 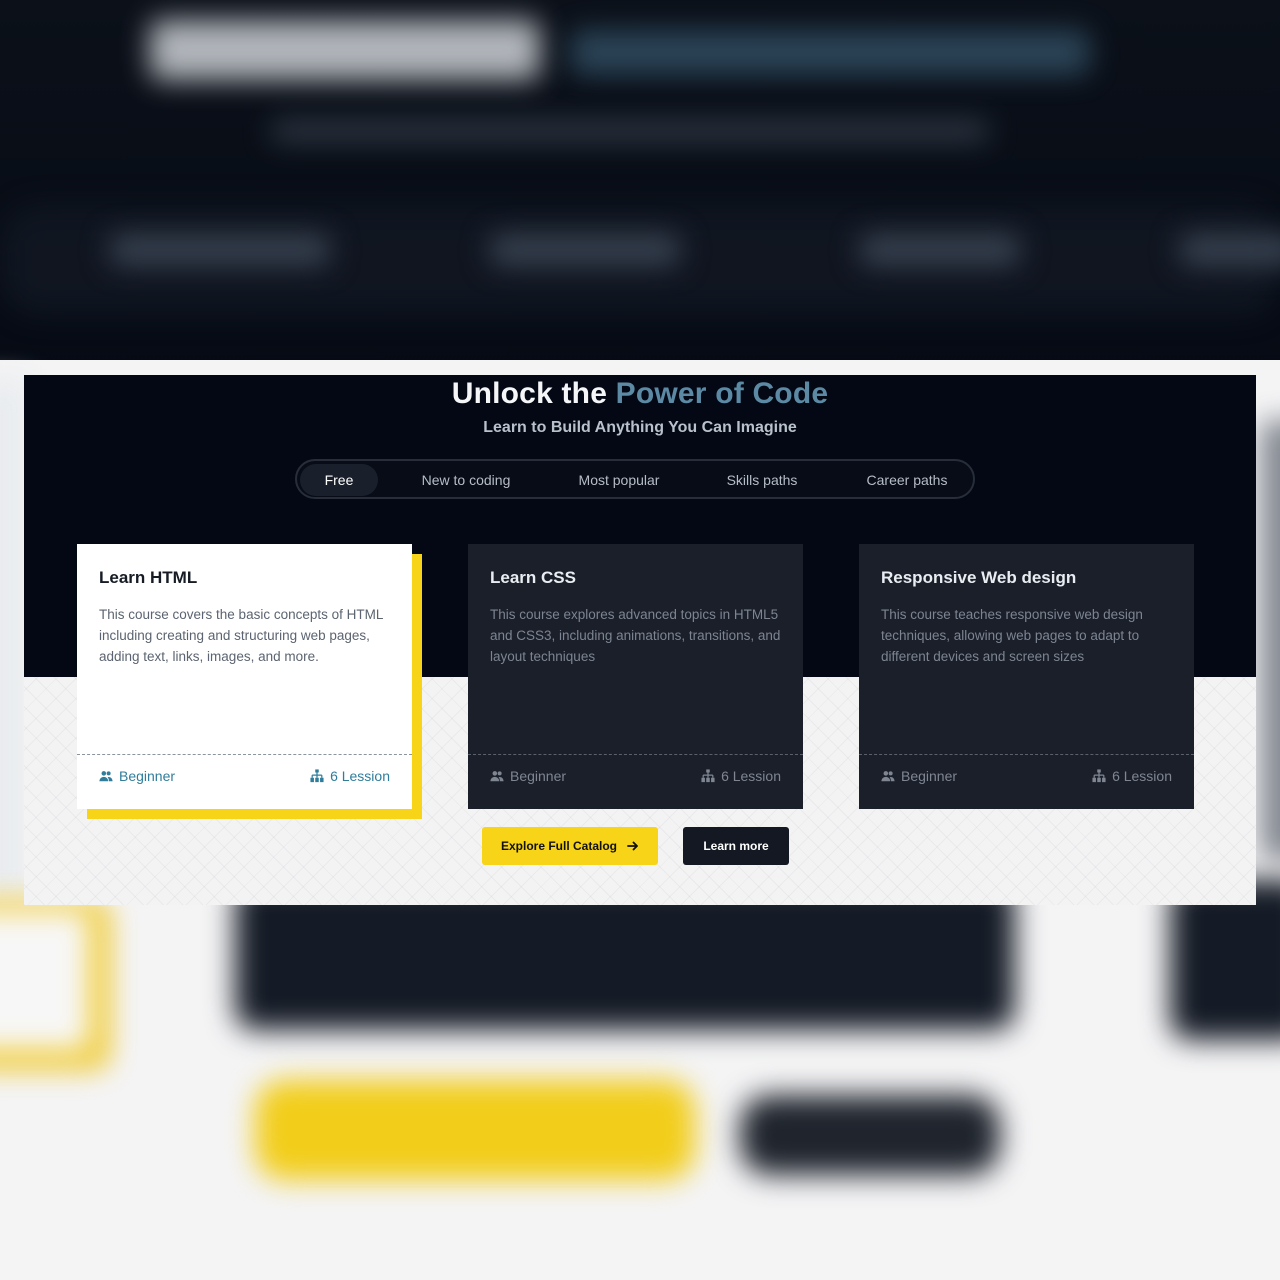 What do you see at coordinates (762, 480) in the screenshot?
I see `tab-skills-paths: Skills paths` at bounding box center [762, 480].